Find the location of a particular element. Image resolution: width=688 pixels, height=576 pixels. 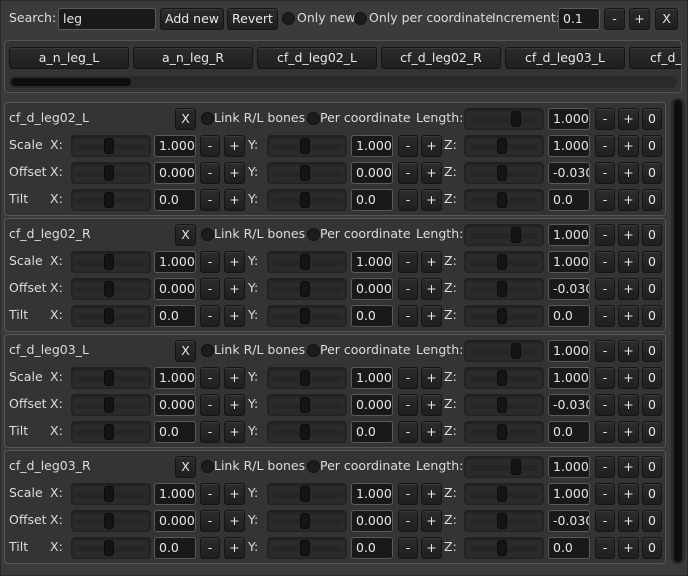

add-new-button: Add new is located at coordinates (192, 19).